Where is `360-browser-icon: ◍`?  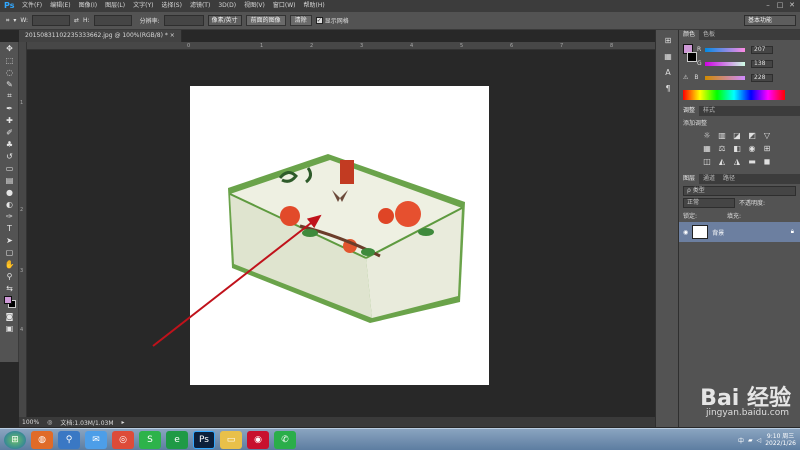
360-browser-icon: ◍ is located at coordinates (42, 439).